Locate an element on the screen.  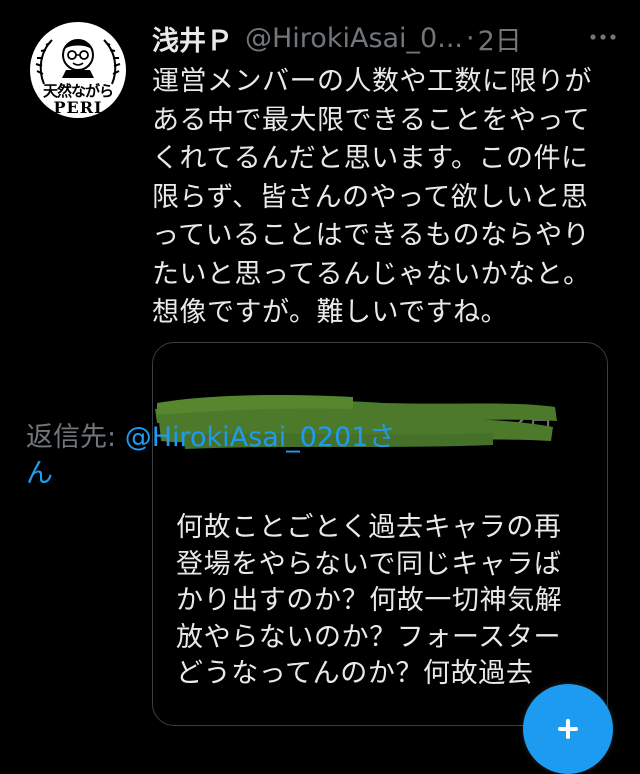
timestamp: 2日 is located at coordinates (500, 38).